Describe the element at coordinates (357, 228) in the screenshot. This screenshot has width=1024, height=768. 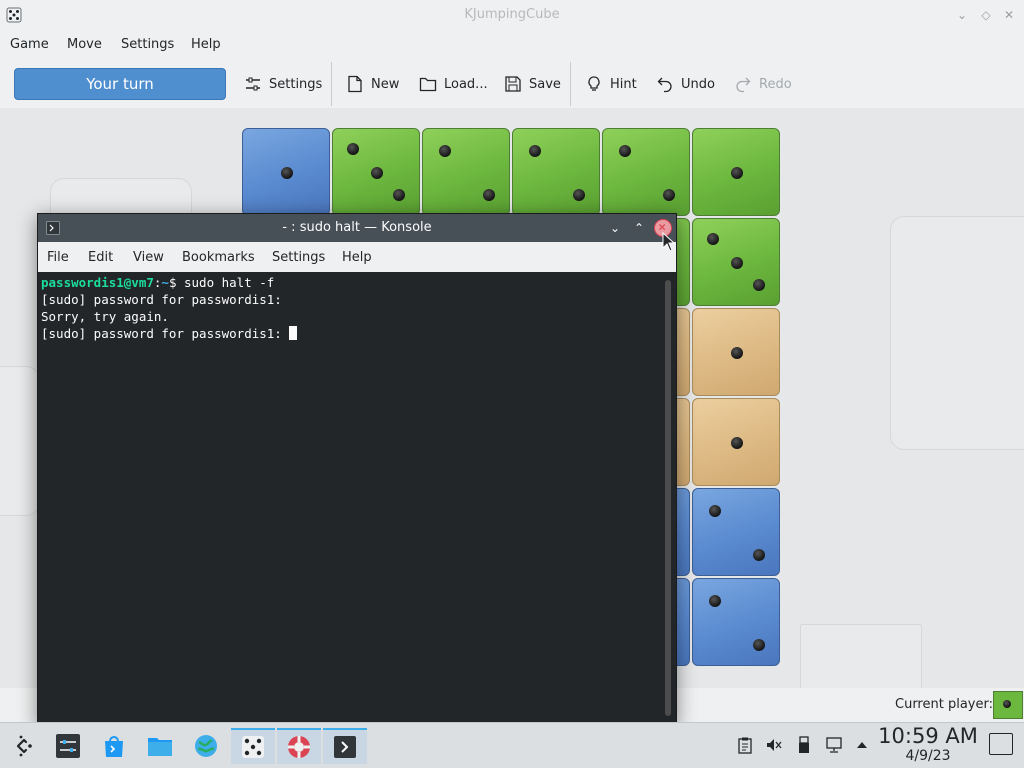
I see `konsole-titlebar: - : sudo halt — Konsole ⌄ ⌃` at that location.